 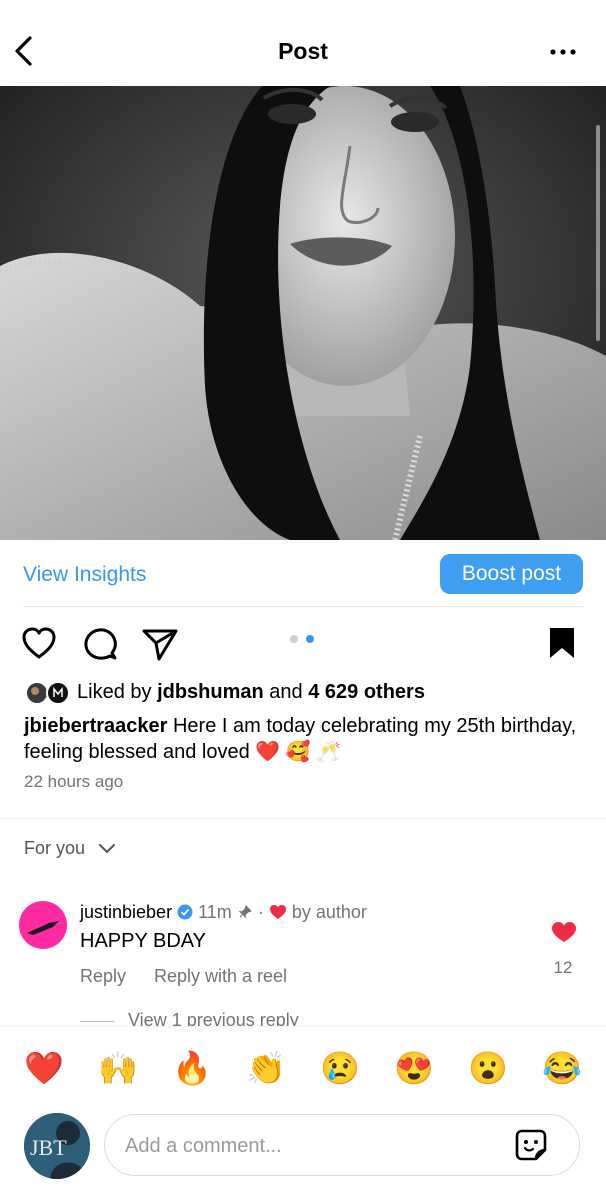 I want to click on carousel-dot-active, so click(x=310, y=639).